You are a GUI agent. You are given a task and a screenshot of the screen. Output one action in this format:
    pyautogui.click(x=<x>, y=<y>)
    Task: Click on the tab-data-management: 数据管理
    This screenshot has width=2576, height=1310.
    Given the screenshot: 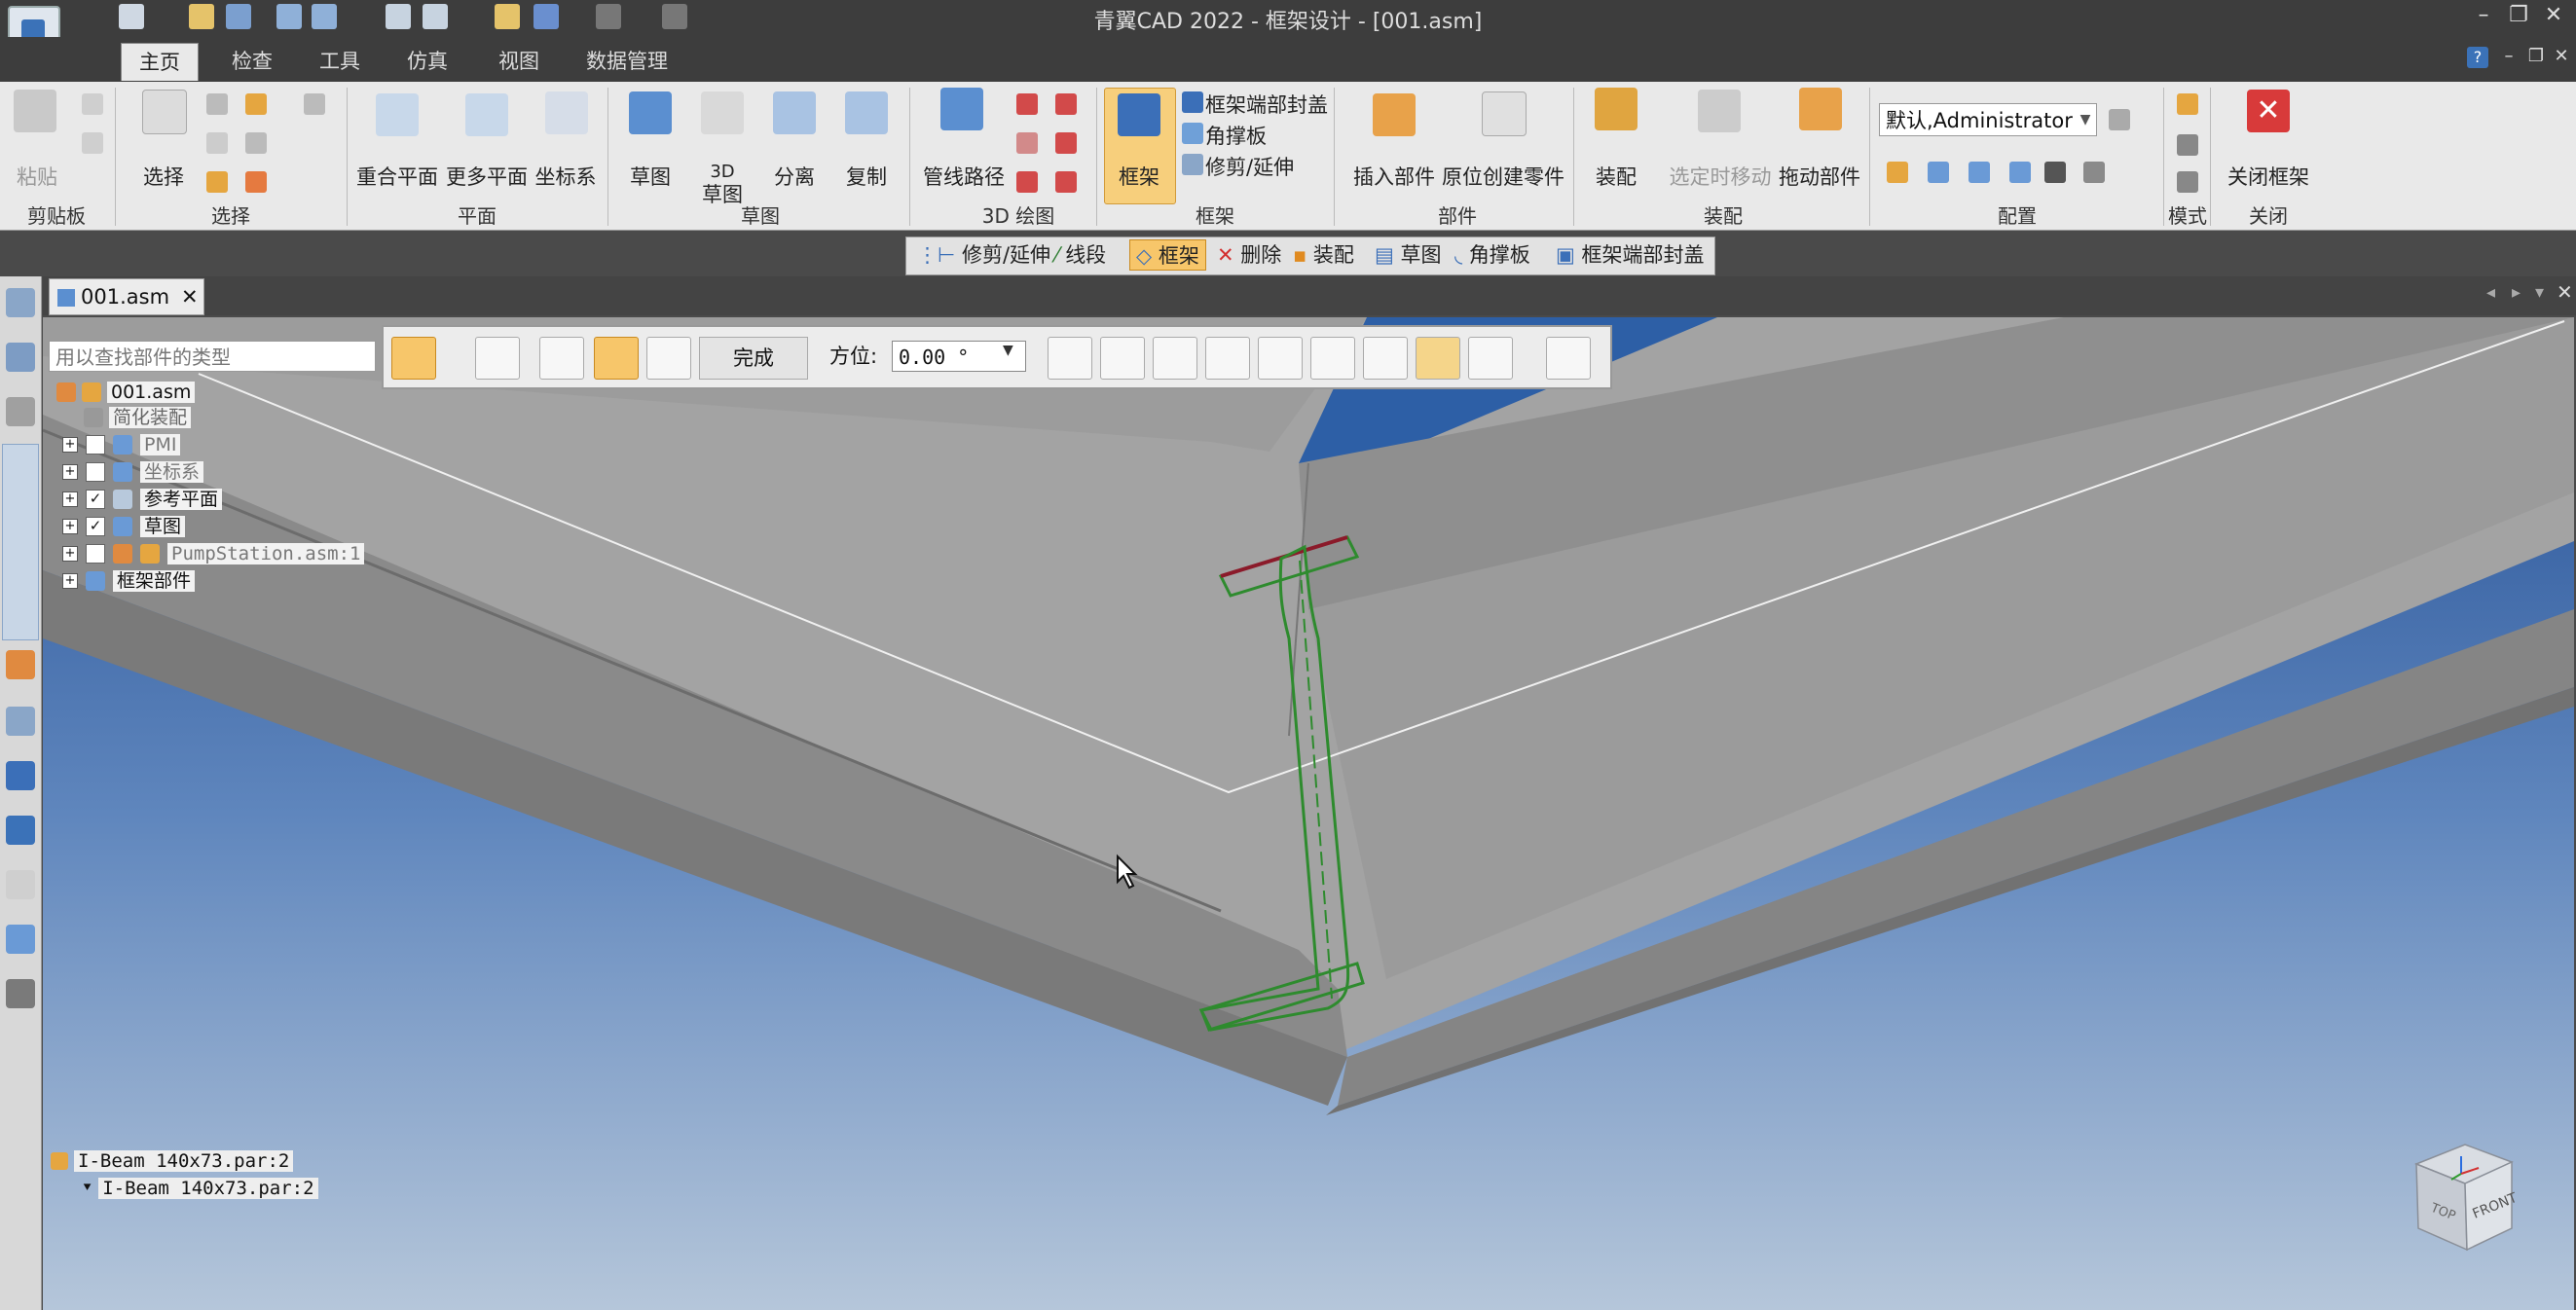 What is the action you would take?
    pyautogui.click(x=627, y=61)
    